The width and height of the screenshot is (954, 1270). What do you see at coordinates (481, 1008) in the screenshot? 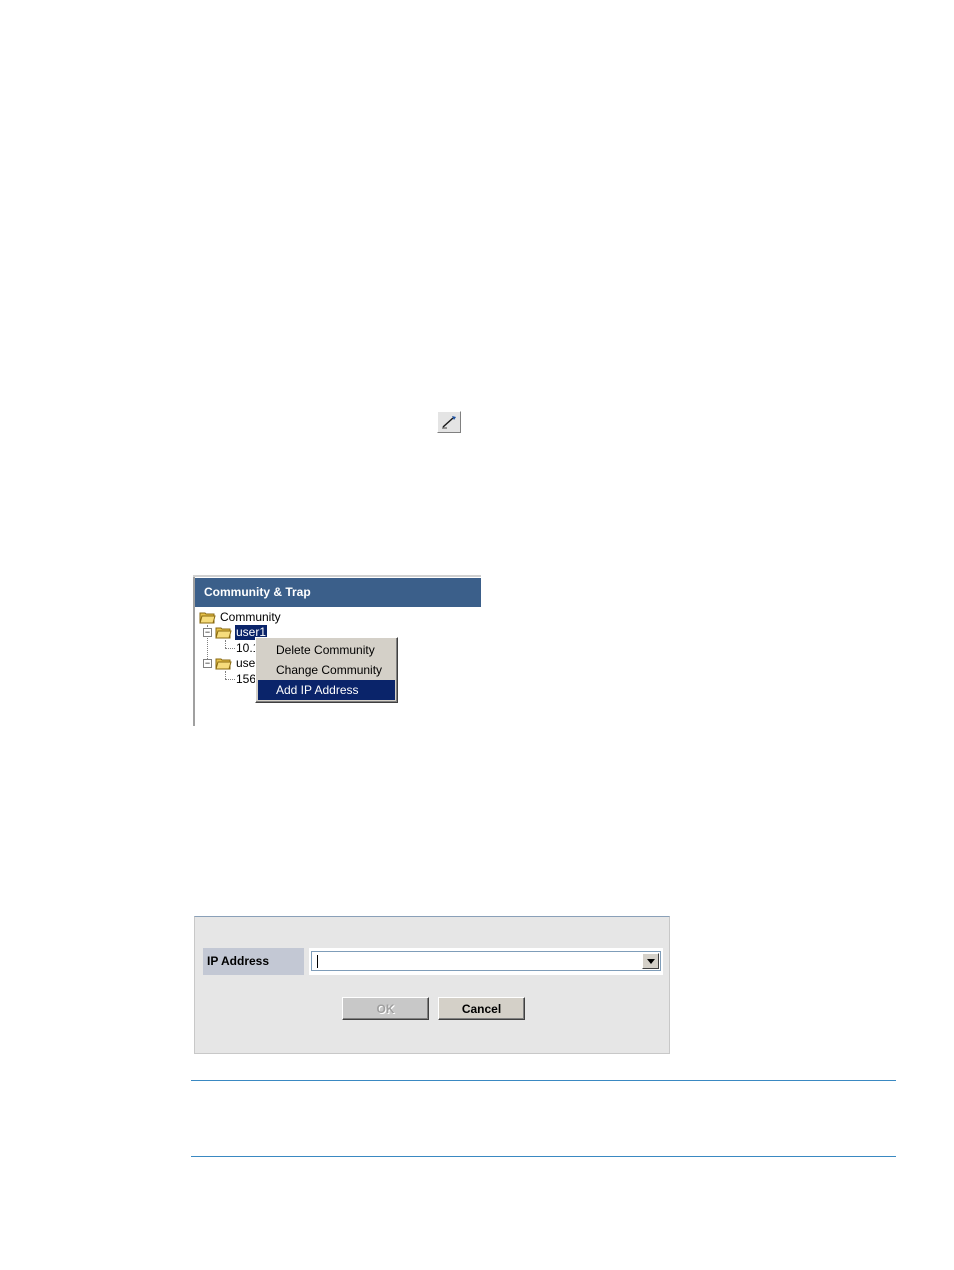
I see `cancel-button: Cancel` at bounding box center [481, 1008].